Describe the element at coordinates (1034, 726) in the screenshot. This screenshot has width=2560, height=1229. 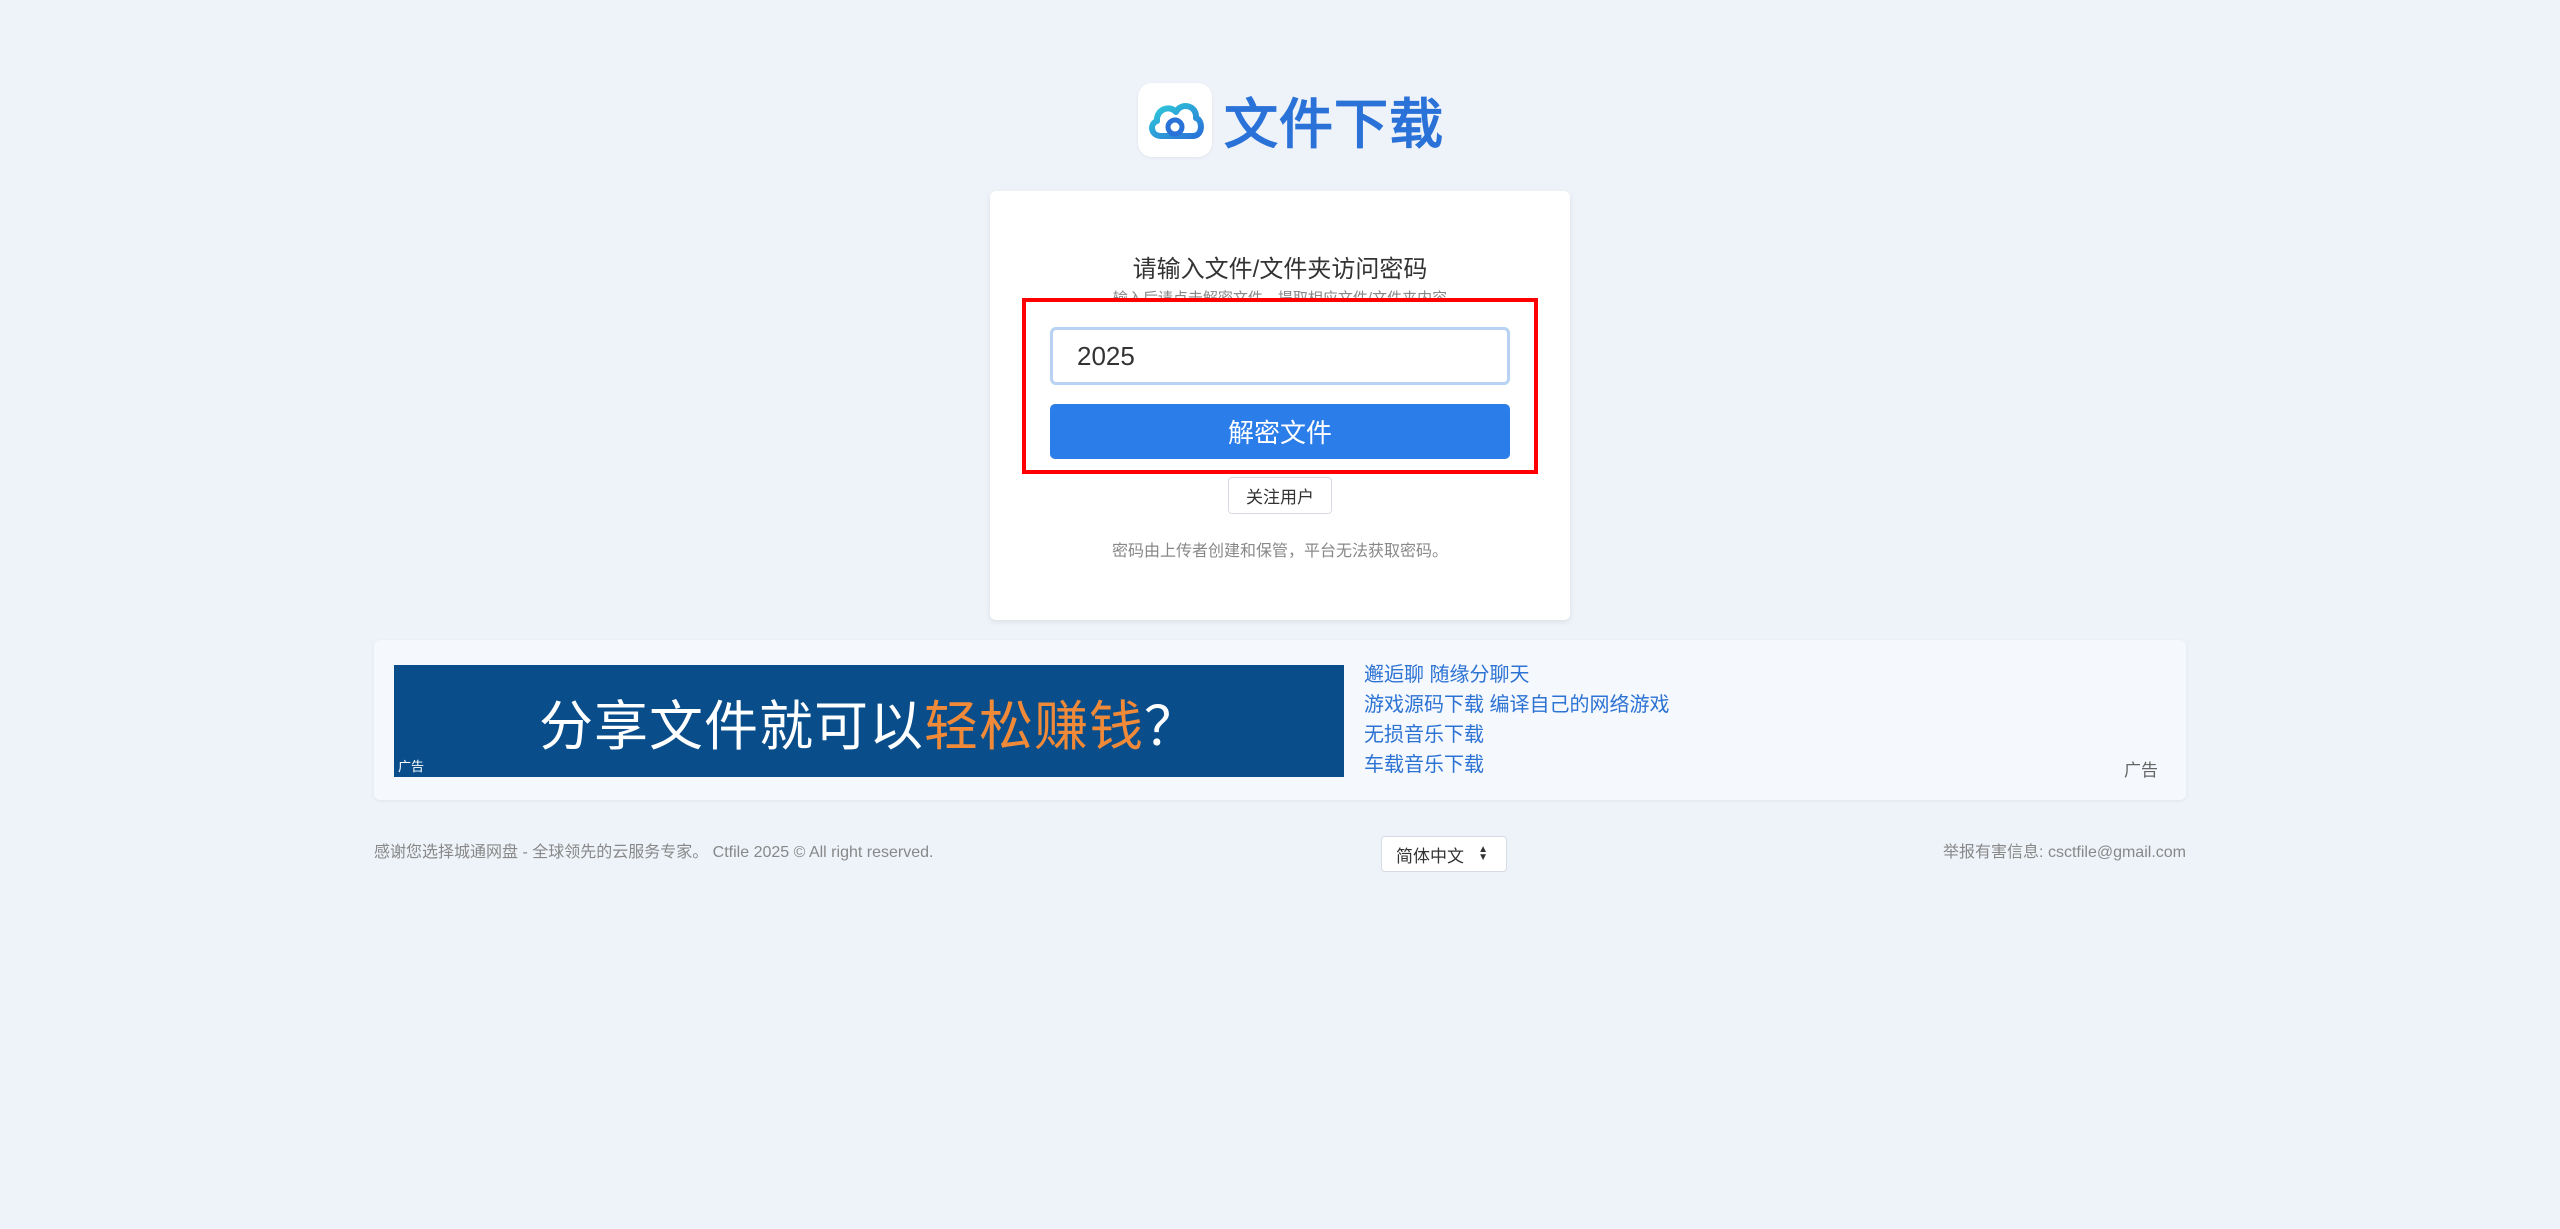
I see `ad-banner-text-accent: 轻松赚钱` at that location.